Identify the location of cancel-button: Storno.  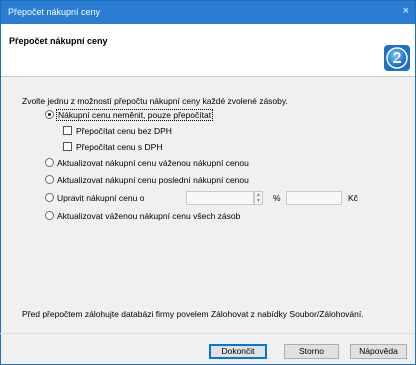
(311, 351).